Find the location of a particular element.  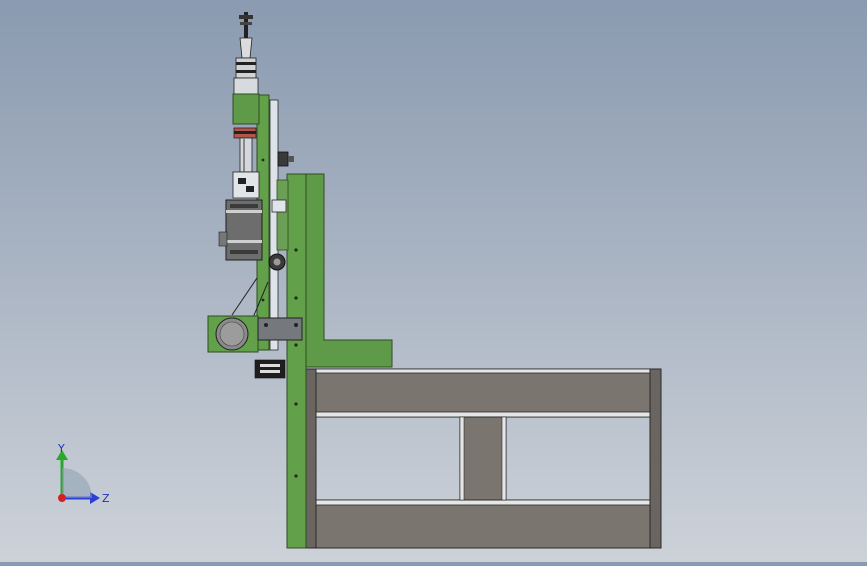

base-frame is located at coordinates (483, 458).